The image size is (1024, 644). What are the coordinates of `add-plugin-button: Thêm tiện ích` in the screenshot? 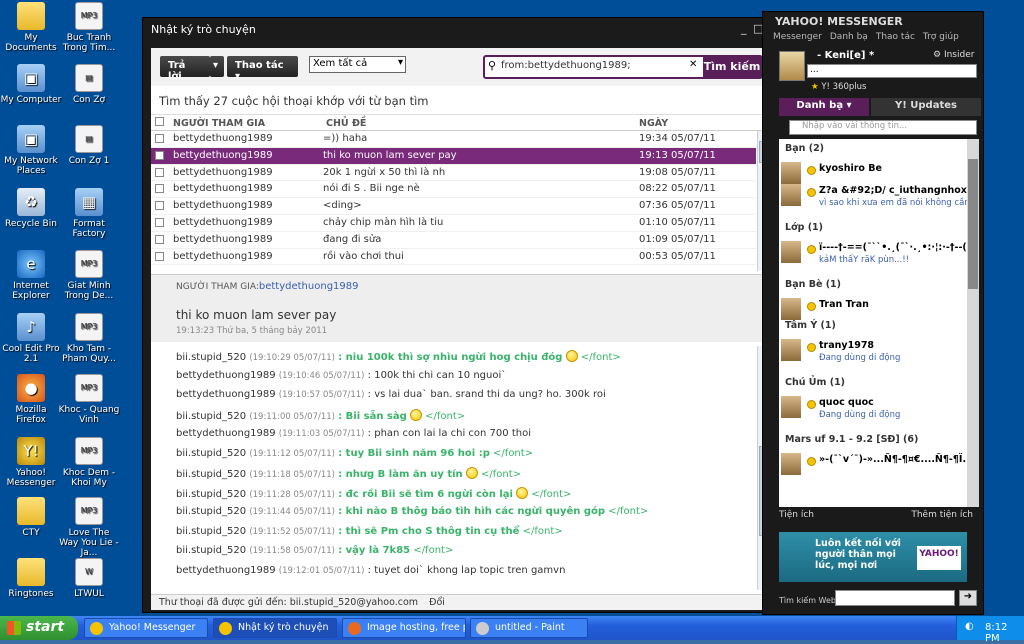 It's located at (942, 515).